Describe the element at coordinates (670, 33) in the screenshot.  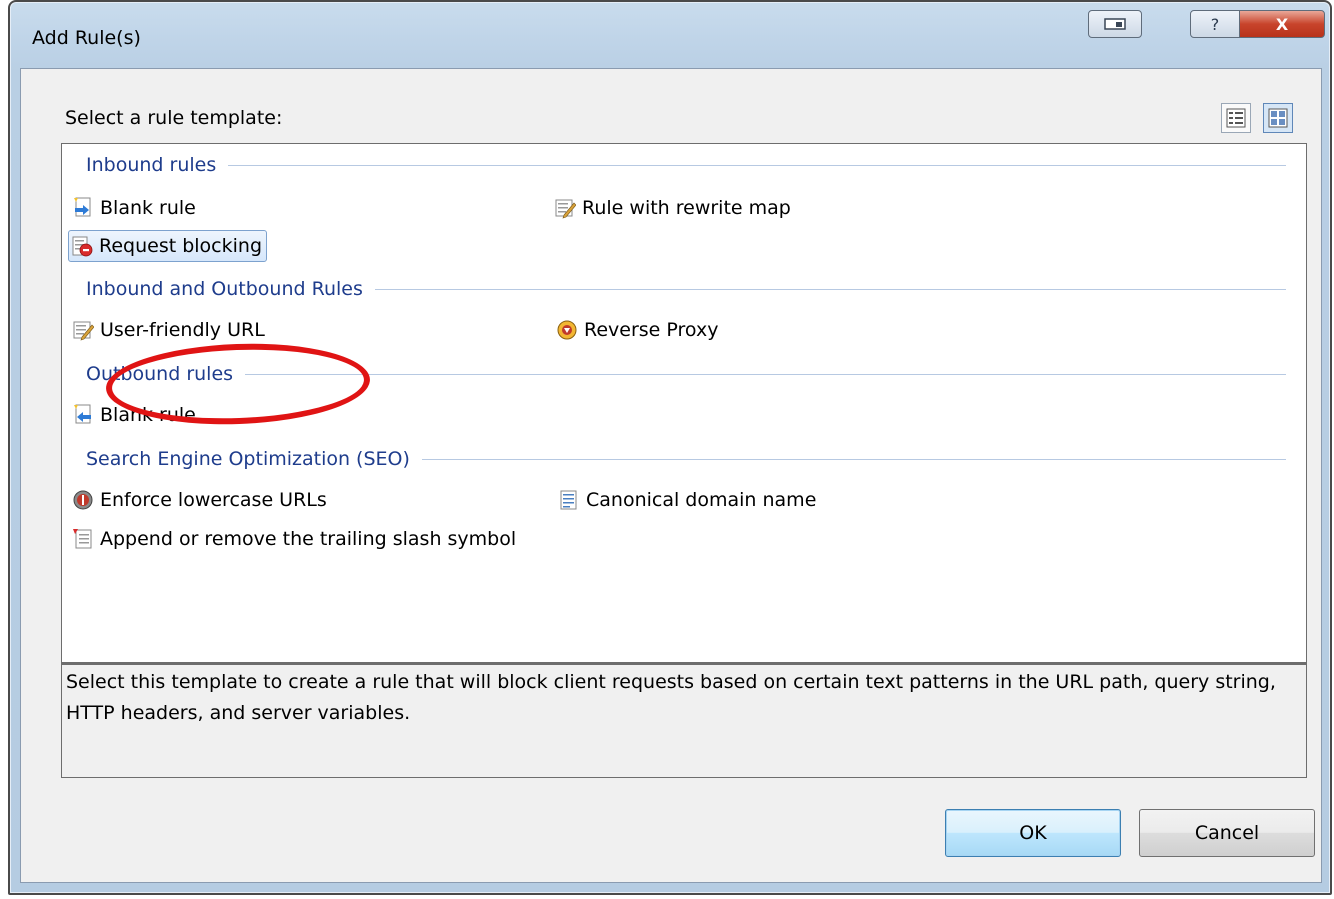
I see `title-bar: Add Rule(s) ? X` at that location.